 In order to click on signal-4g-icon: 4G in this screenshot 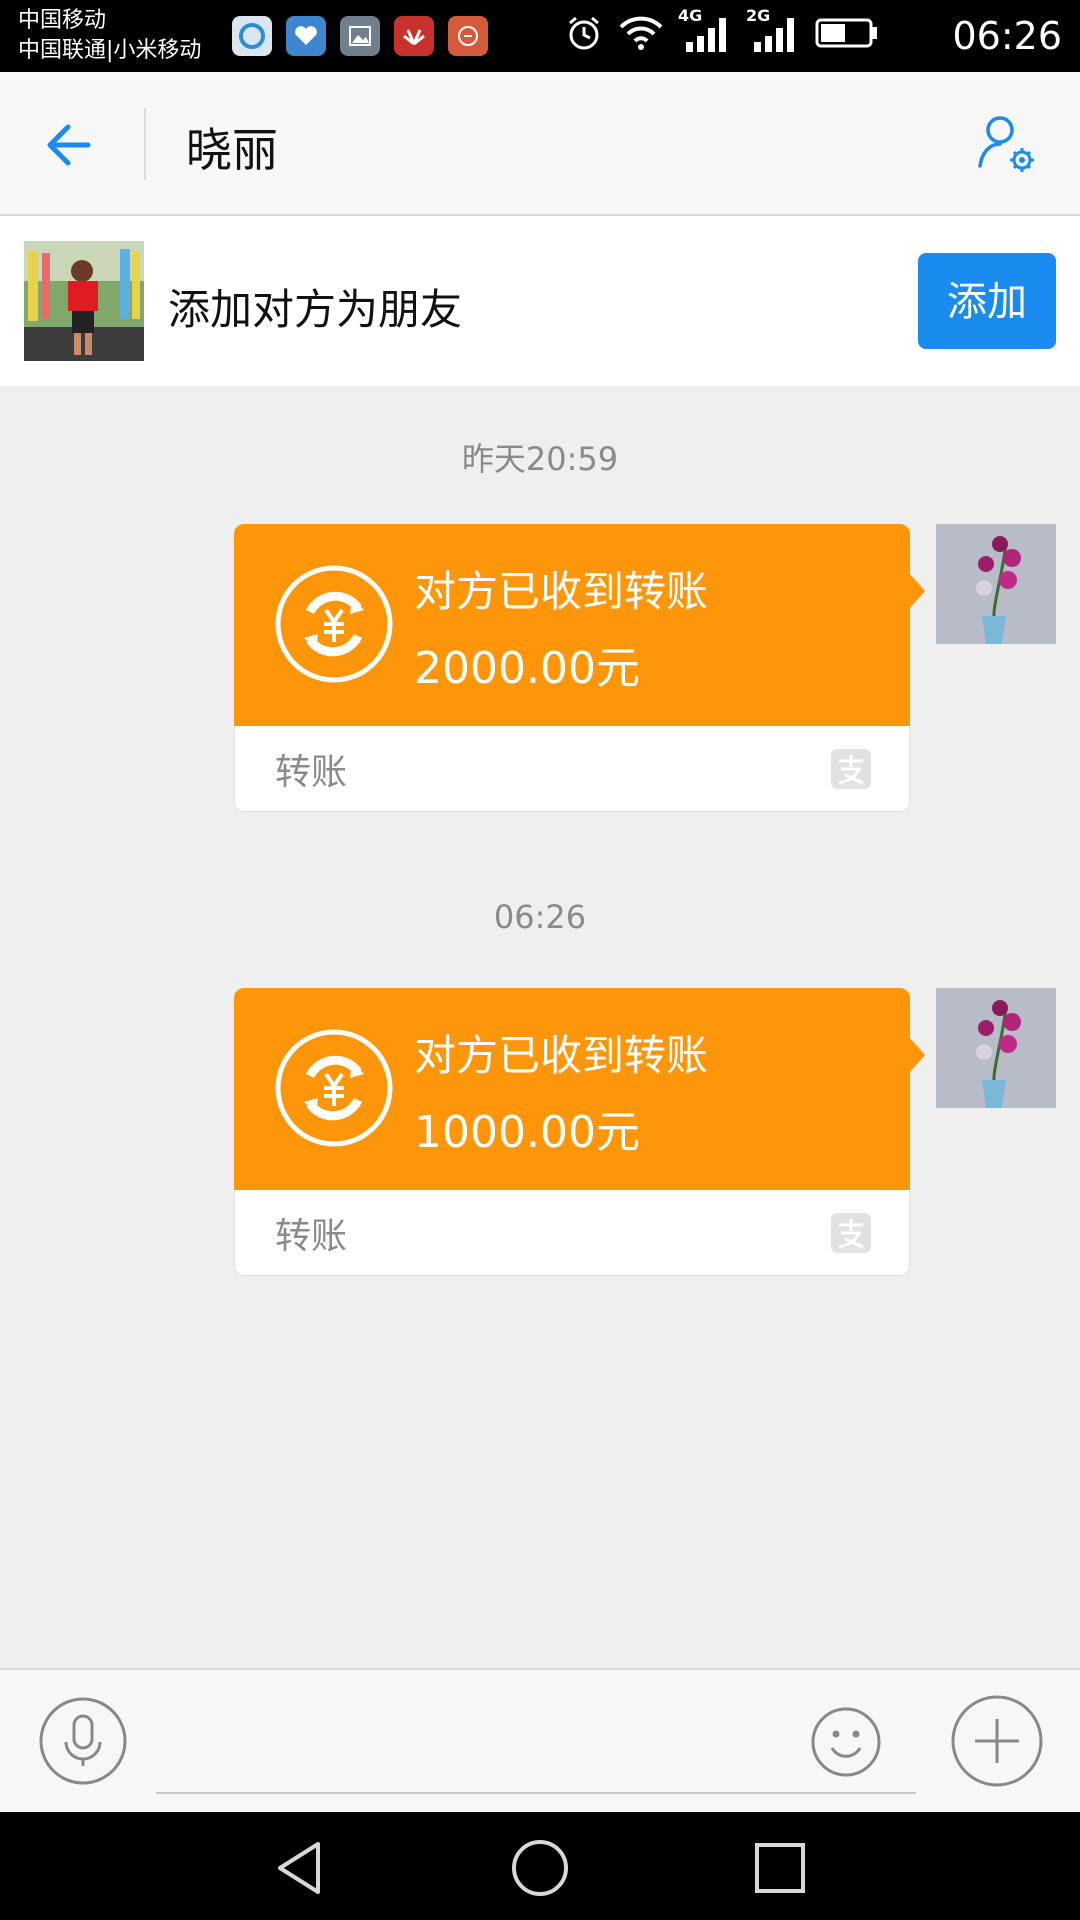, I will do `click(705, 31)`.